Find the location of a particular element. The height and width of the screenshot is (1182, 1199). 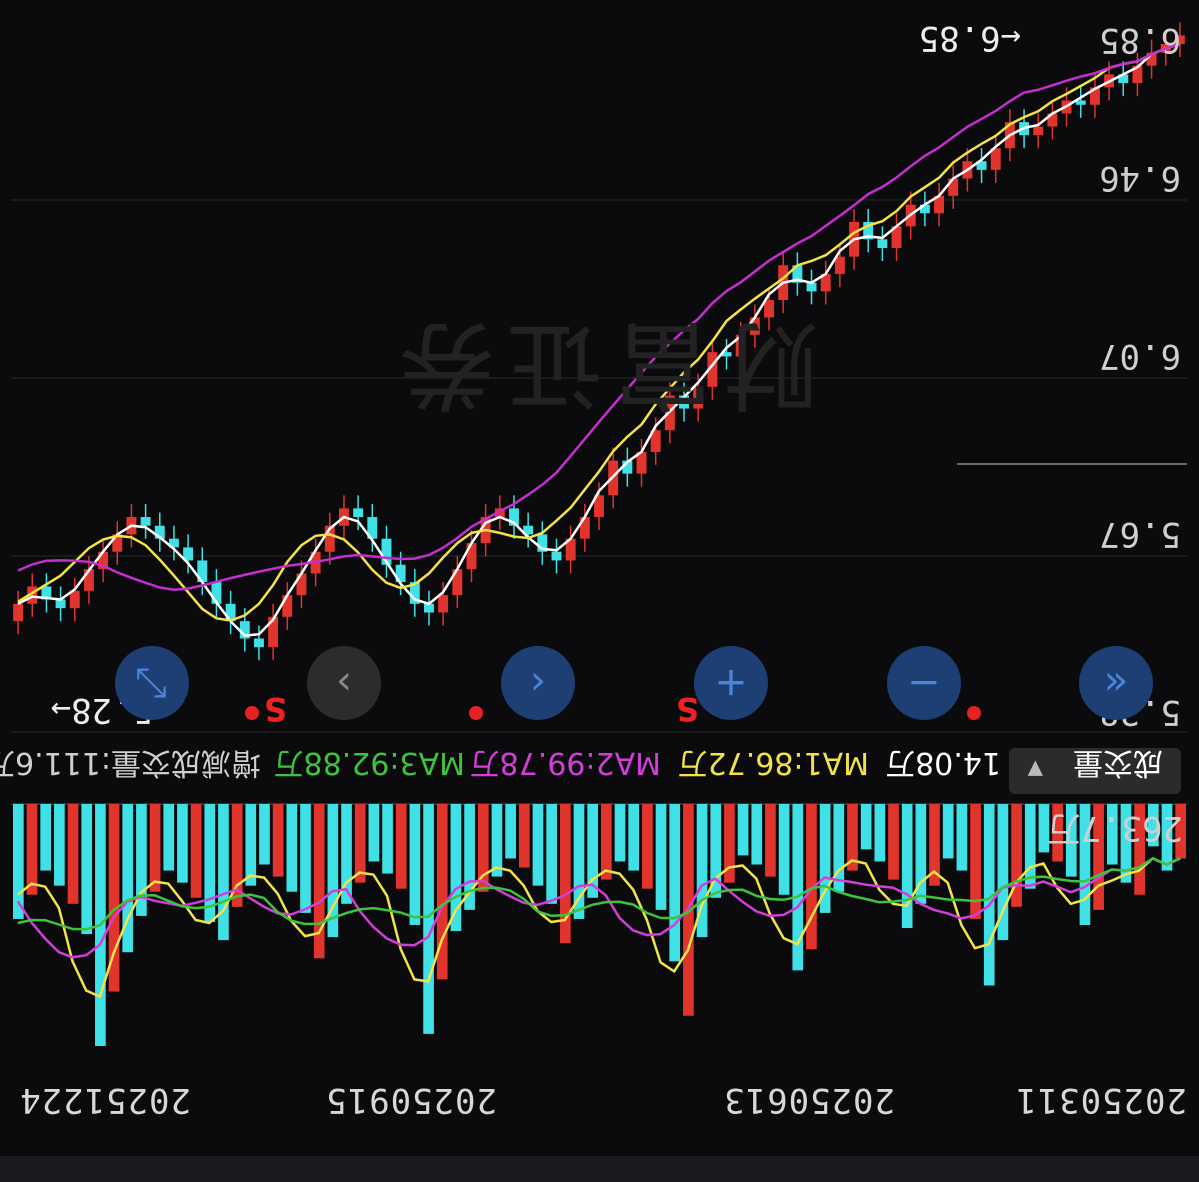

legend-ma3: MA3:92.88万 is located at coordinates (369, 762).